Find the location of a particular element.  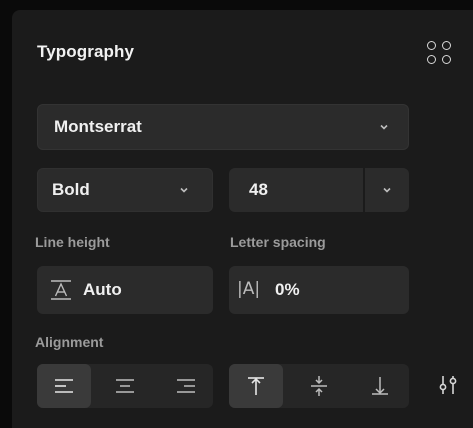

align-top-icon is located at coordinates (256, 386).